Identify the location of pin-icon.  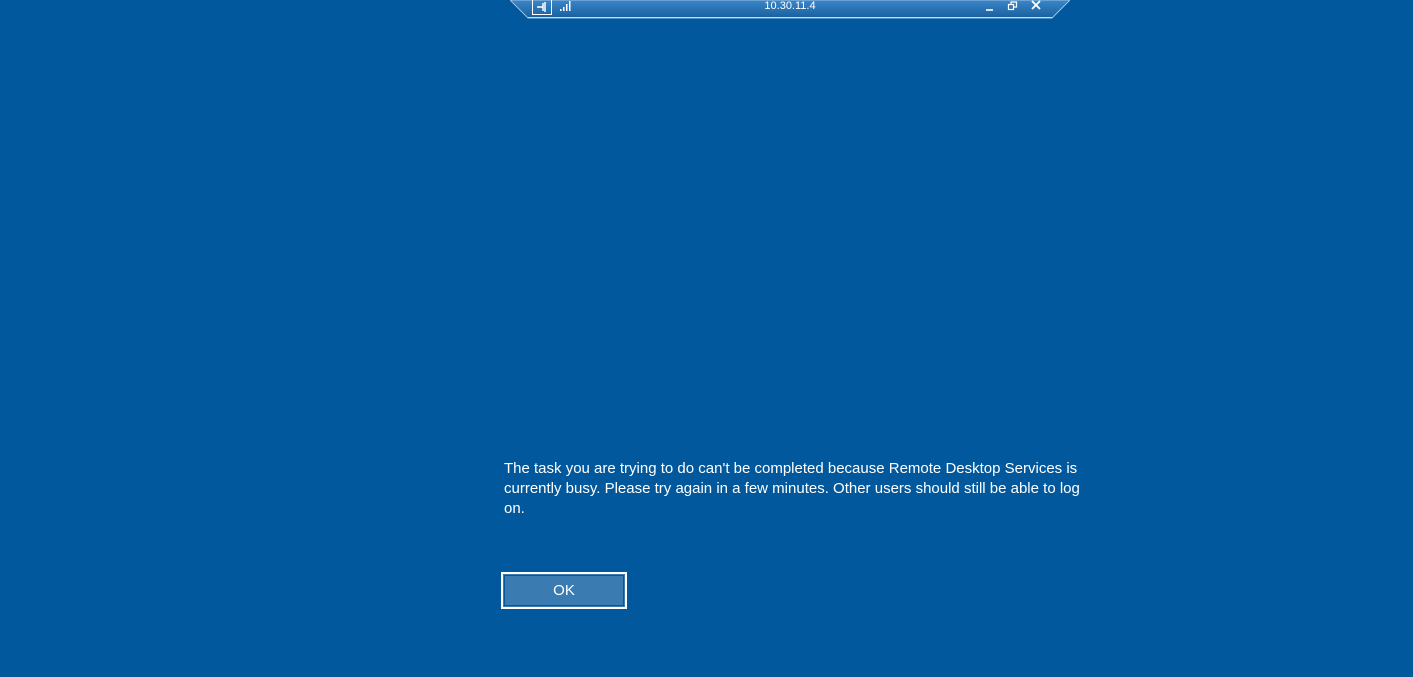
(541, 7).